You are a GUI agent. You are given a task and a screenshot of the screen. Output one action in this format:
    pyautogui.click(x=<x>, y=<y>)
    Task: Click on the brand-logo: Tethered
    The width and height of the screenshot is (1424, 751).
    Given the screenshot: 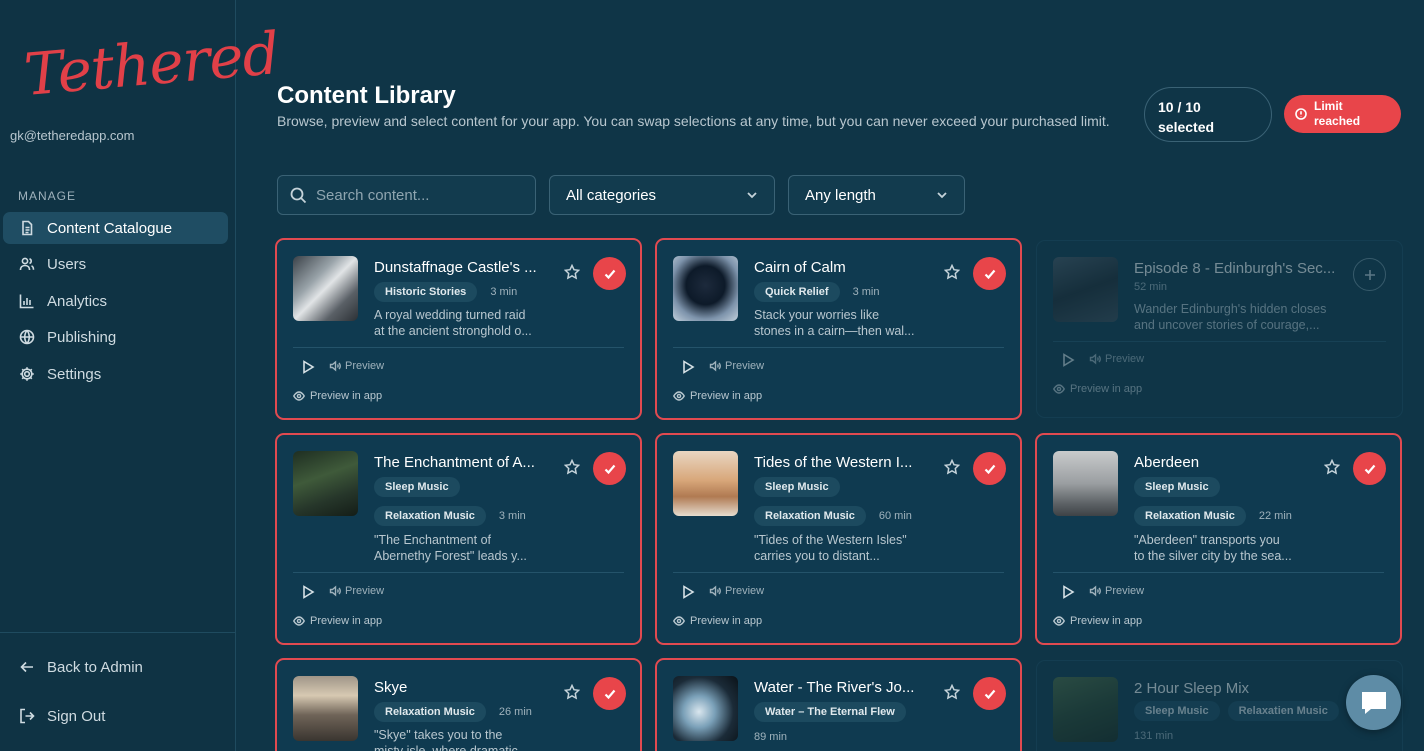 What is the action you would take?
    pyautogui.click(x=152, y=64)
    